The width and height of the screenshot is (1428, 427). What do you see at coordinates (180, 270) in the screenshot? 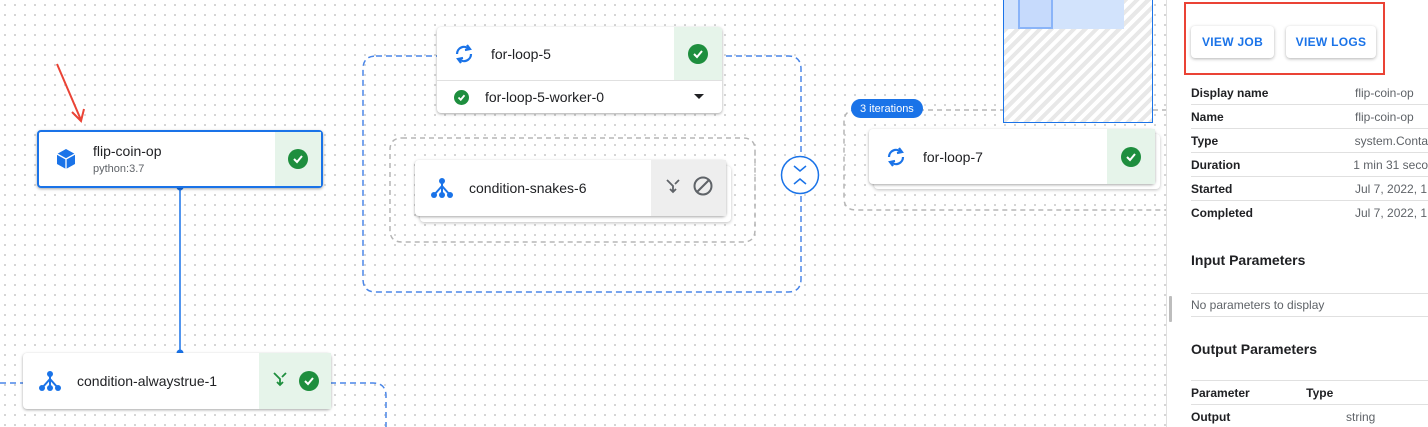
I see `edge-flip-to-condition` at bounding box center [180, 270].